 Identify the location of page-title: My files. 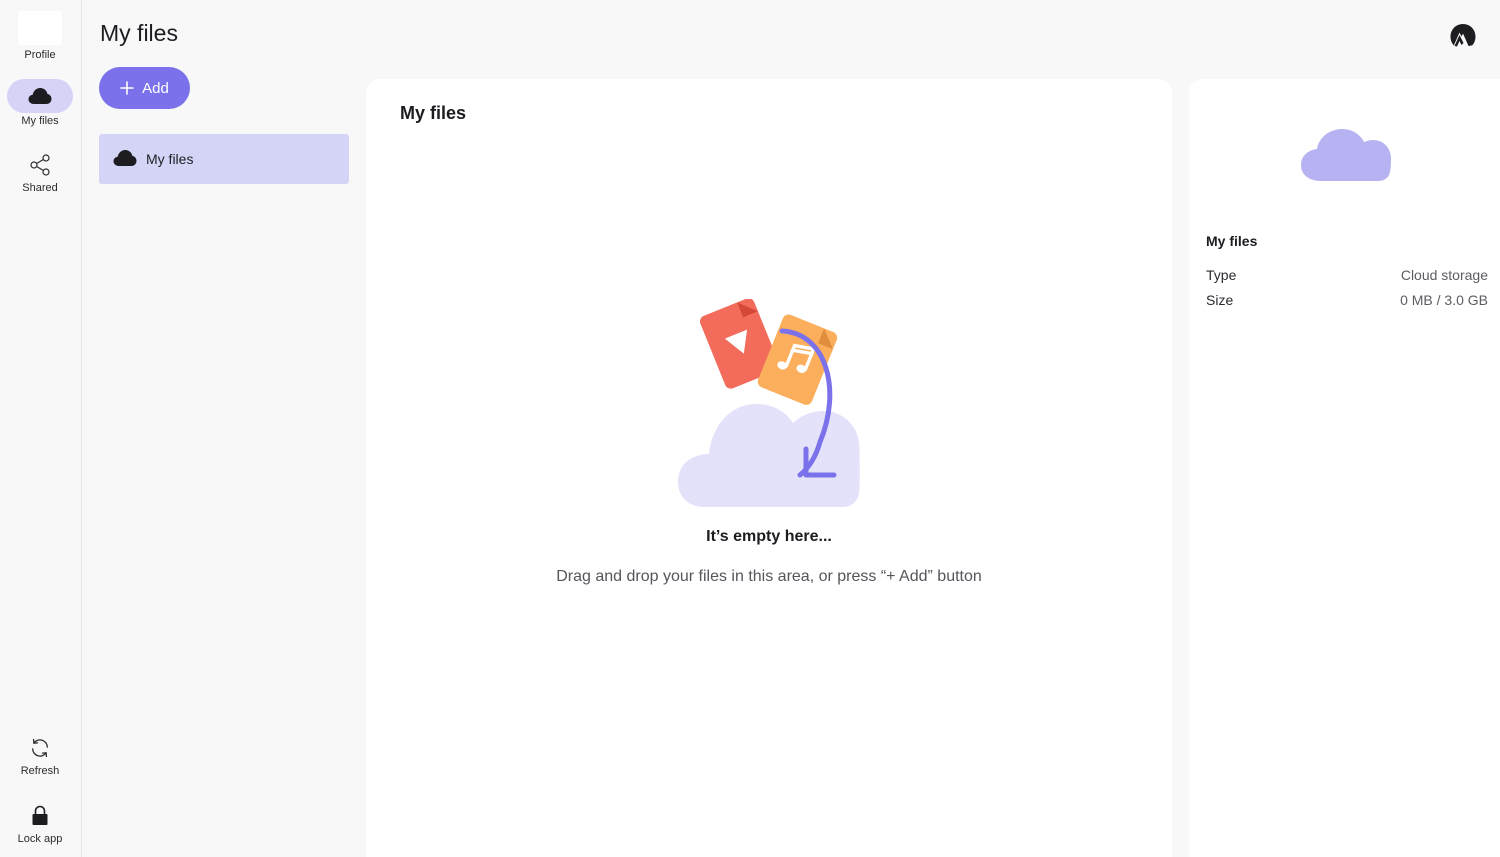
(139, 33).